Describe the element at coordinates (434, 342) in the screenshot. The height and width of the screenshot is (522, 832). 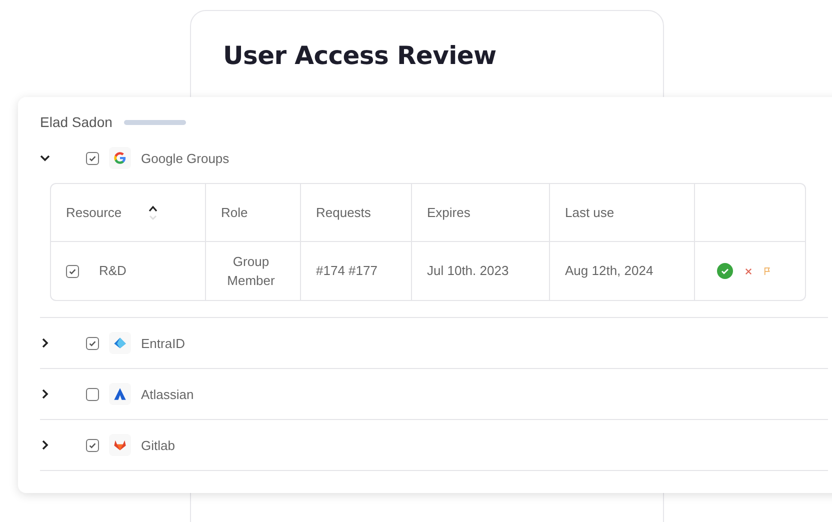
I see `app-row: EntraID` at that location.